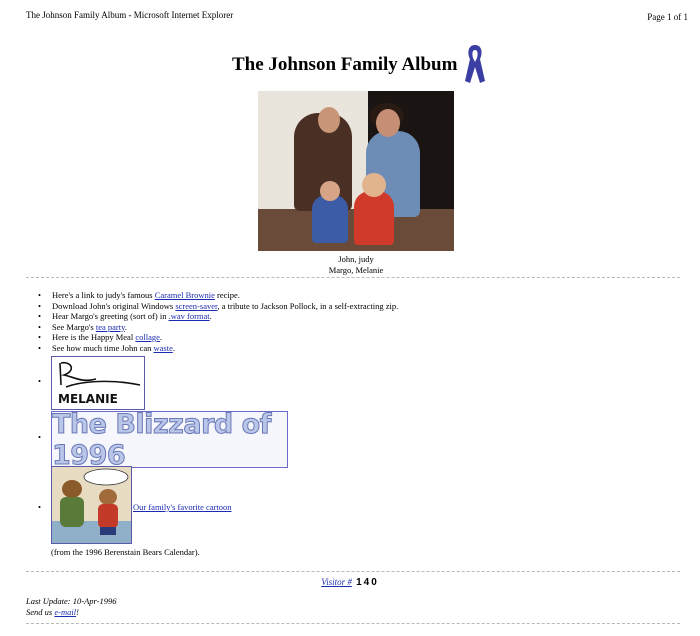  Describe the element at coordinates (65, 612) in the screenshot. I see `email-link: e-mail` at that location.